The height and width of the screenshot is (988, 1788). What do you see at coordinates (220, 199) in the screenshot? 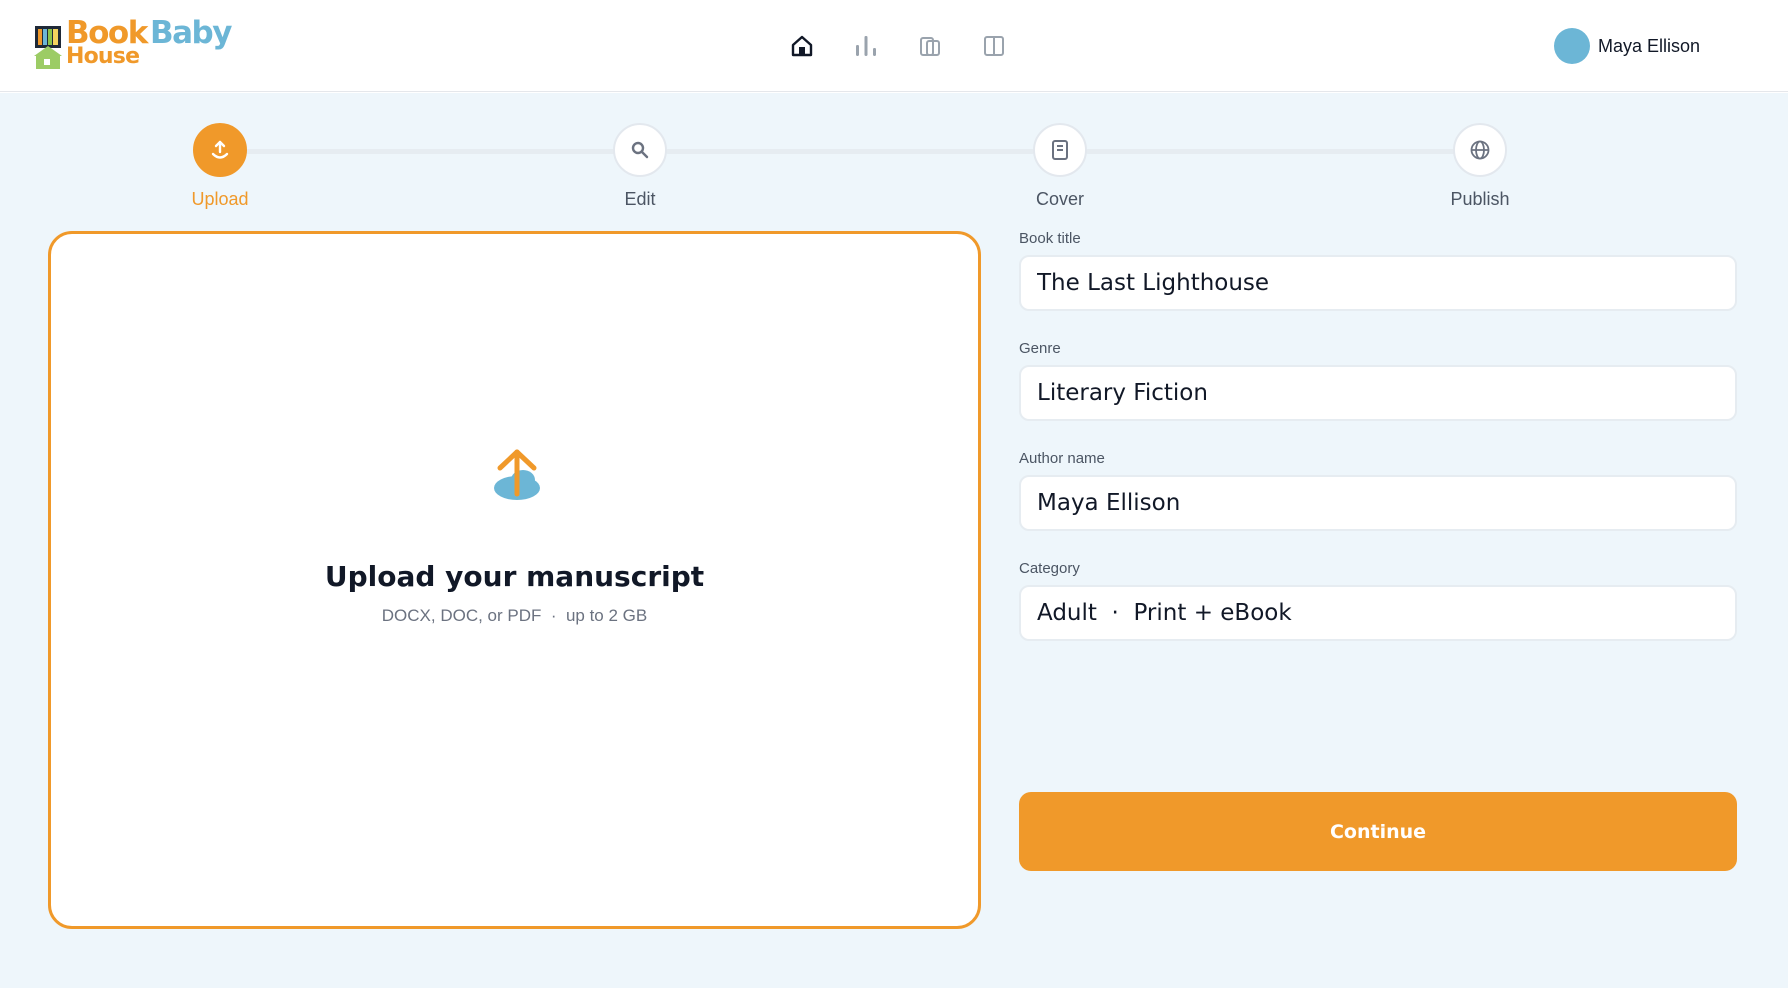
I see `step-label: Upload` at bounding box center [220, 199].